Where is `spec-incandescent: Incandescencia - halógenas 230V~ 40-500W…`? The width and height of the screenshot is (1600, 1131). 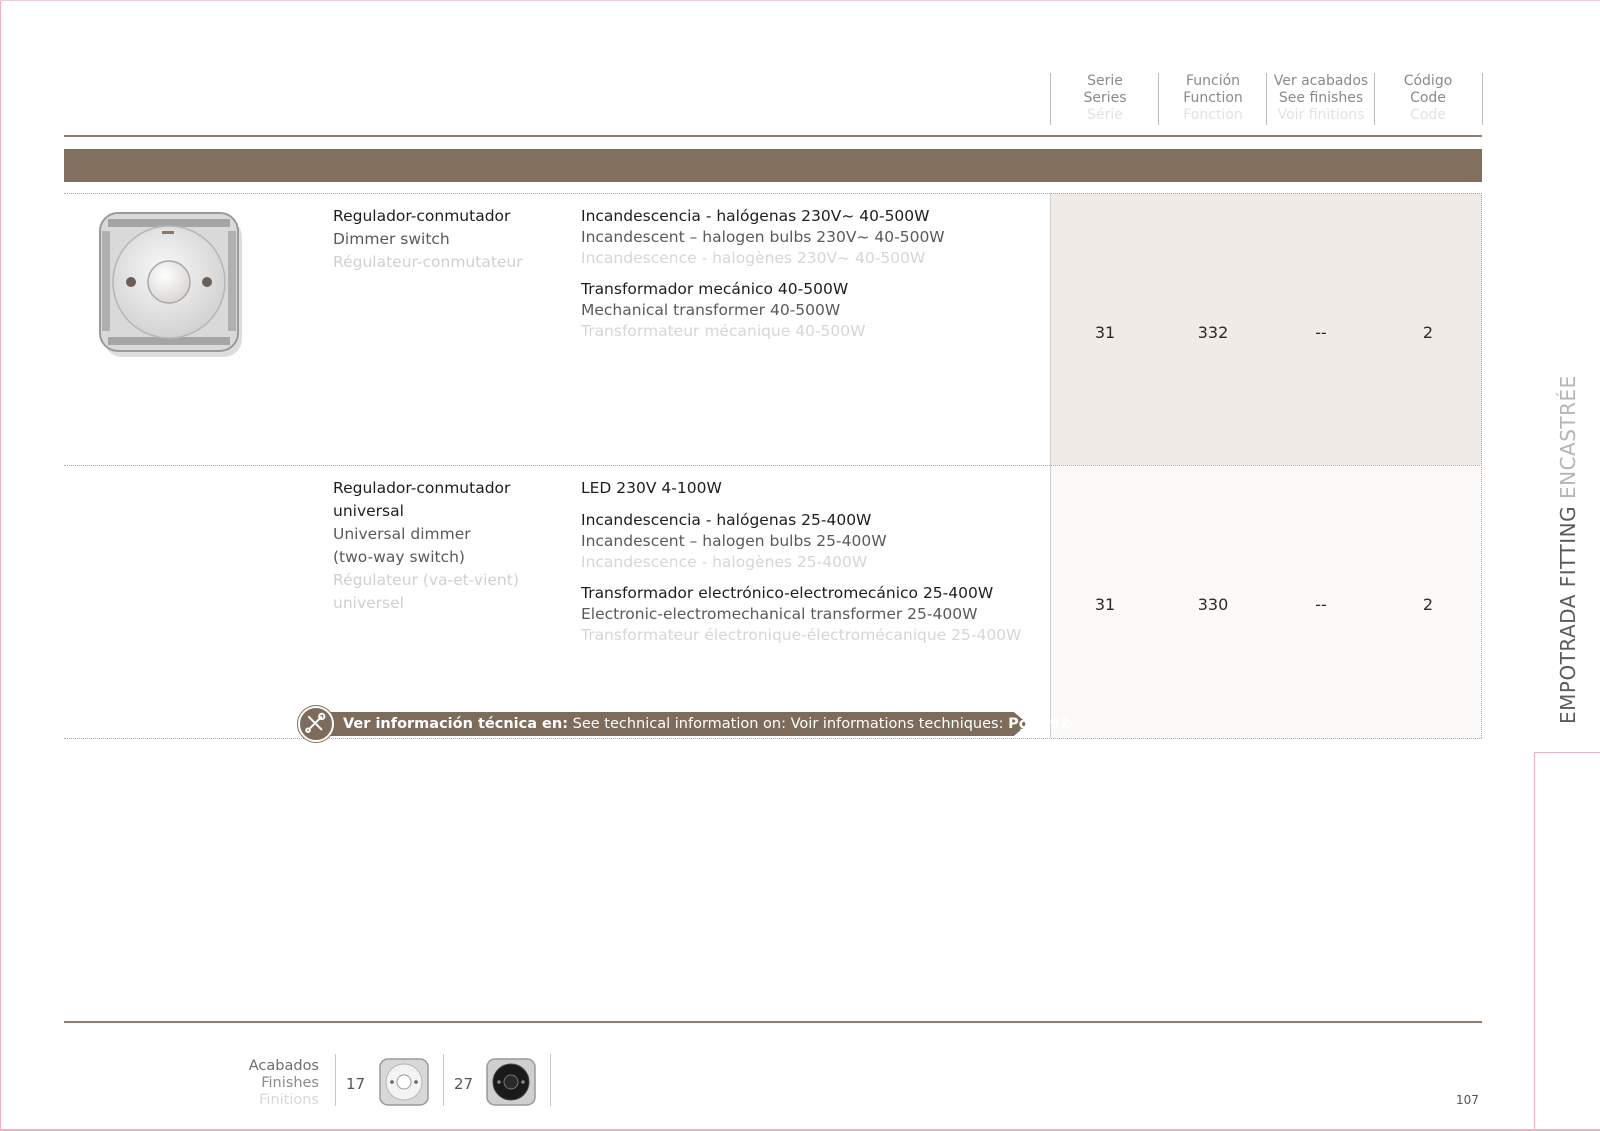
spec-incandescent: Incandescencia - halógenas 230V~ 40-500W… is located at coordinates (763, 237).